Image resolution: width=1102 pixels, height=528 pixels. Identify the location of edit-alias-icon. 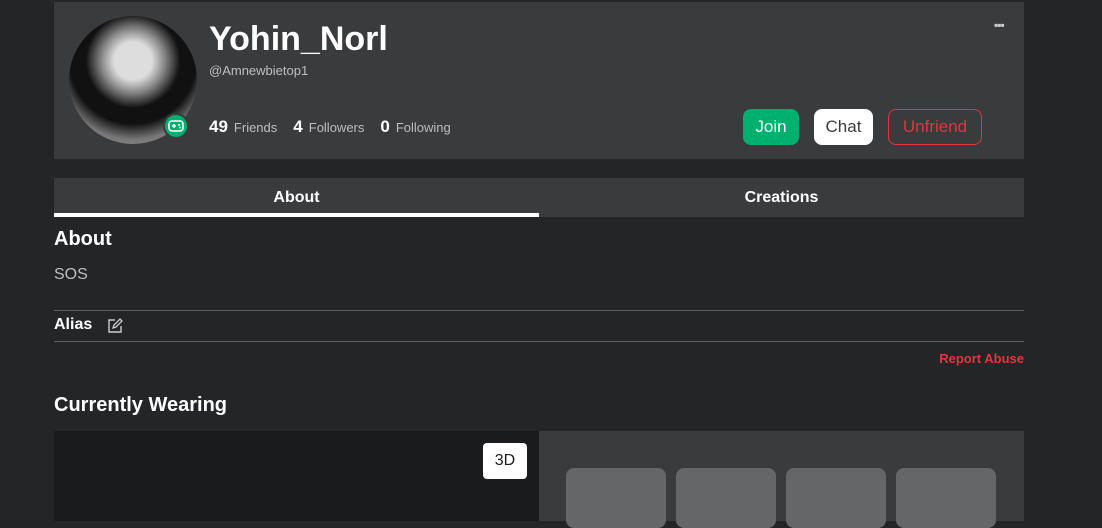
(115, 328).